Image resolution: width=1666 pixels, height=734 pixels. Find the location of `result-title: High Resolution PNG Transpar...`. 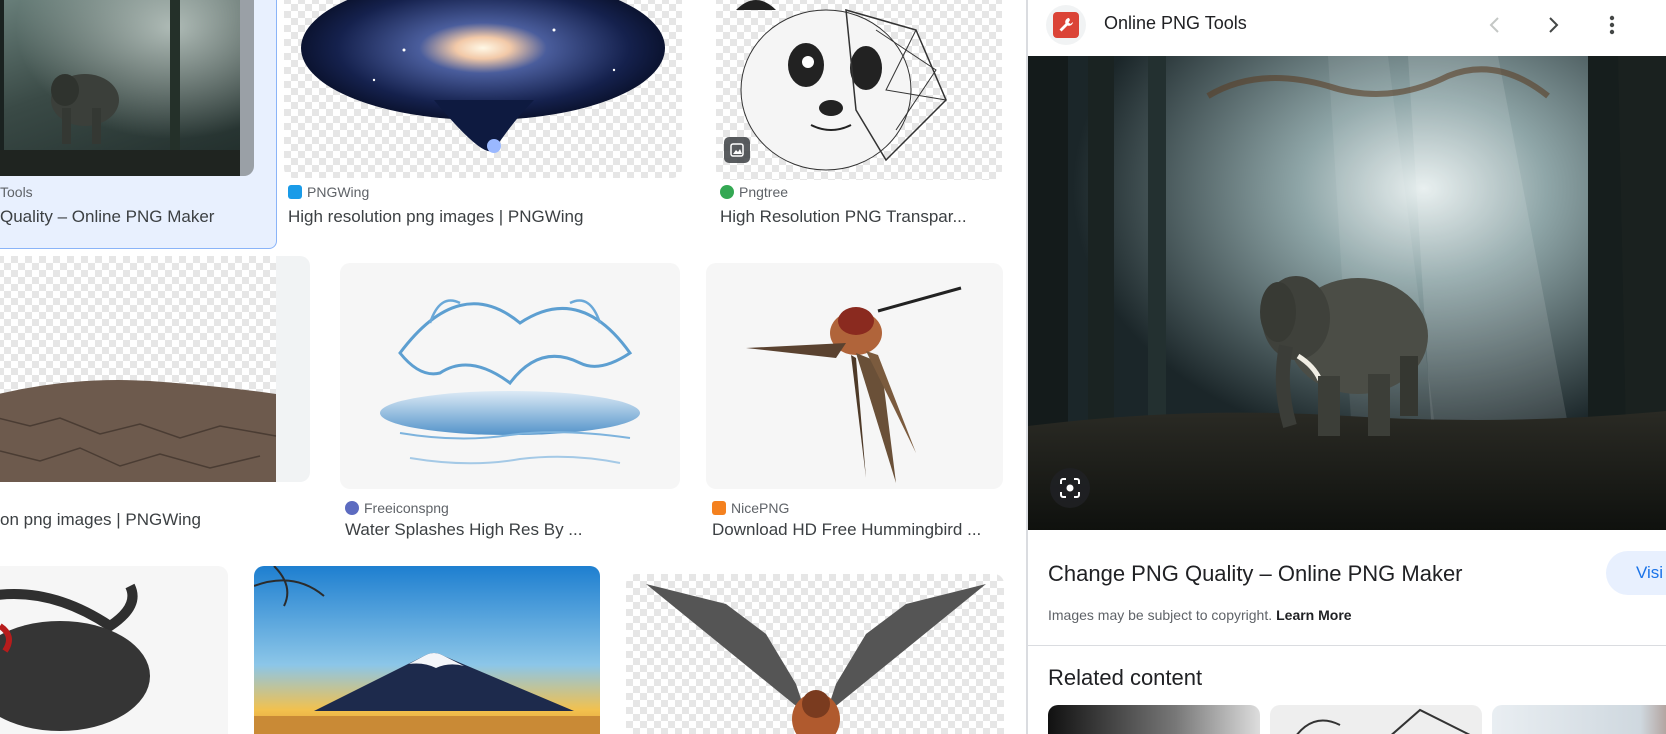

result-title: High Resolution PNG Transpar... is located at coordinates (861, 217).